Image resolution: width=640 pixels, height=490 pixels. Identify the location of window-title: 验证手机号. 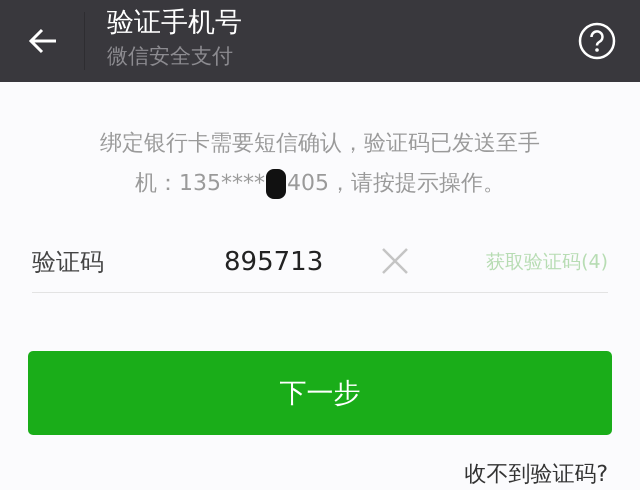
(175, 23).